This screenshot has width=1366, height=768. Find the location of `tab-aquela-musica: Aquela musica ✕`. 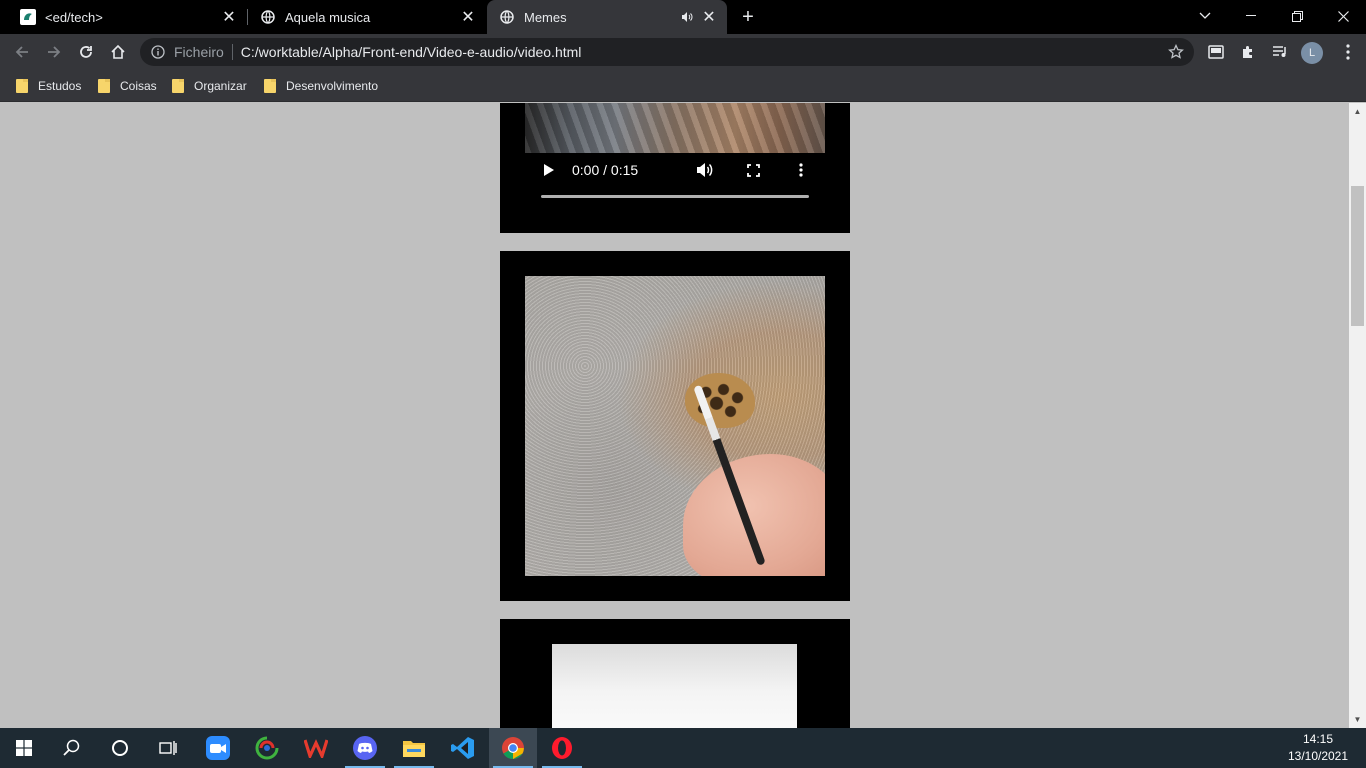

tab-aquela-musica: Aquela musica ✕ is located at coordinates (367, 17).